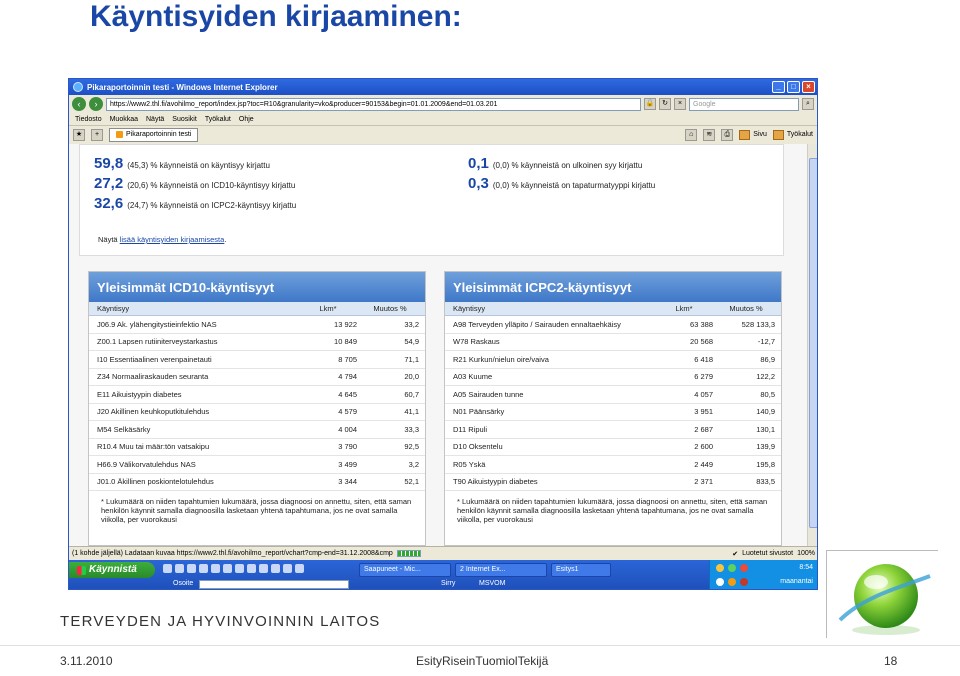 This screenshot has height=676, width=960. I want to click on table-cell: 3 790, so click(347, 447).